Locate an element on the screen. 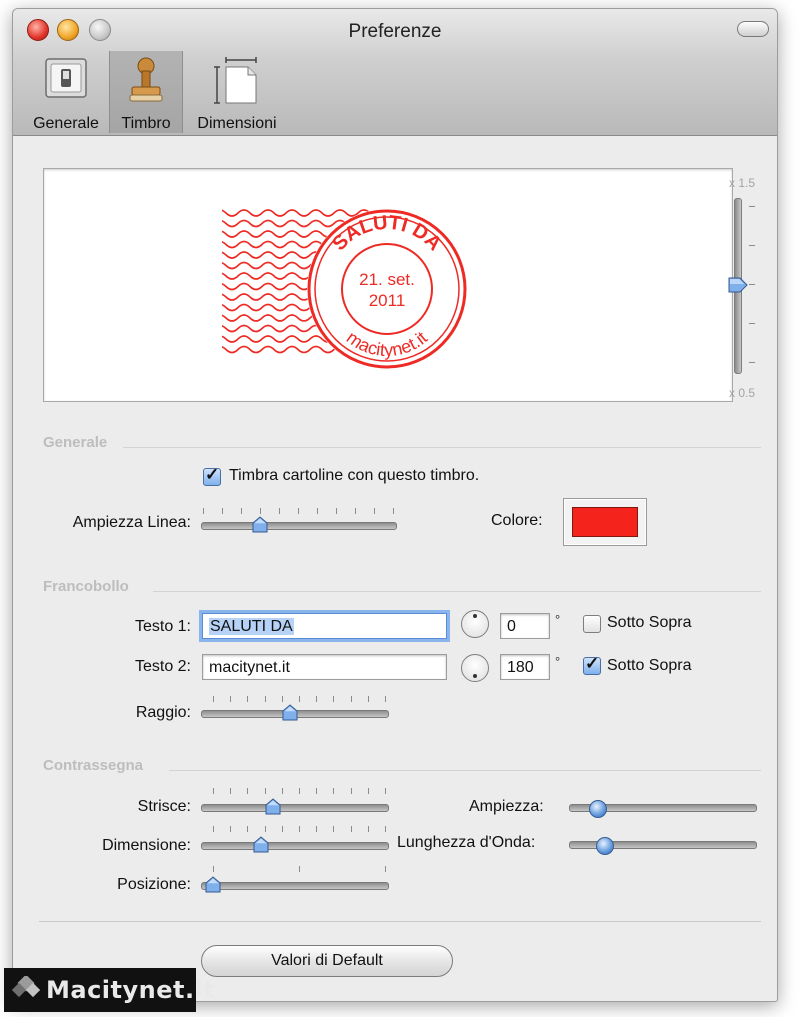 The image size is (800, 1017). footer-divider is located at coordinates (400, 921).